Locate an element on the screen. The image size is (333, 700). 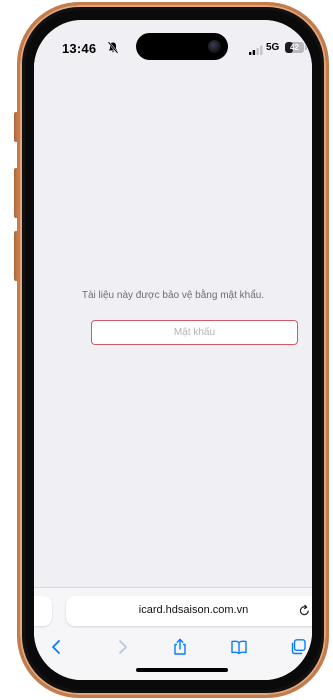
battery-cap is located at coordinates (306, 47).